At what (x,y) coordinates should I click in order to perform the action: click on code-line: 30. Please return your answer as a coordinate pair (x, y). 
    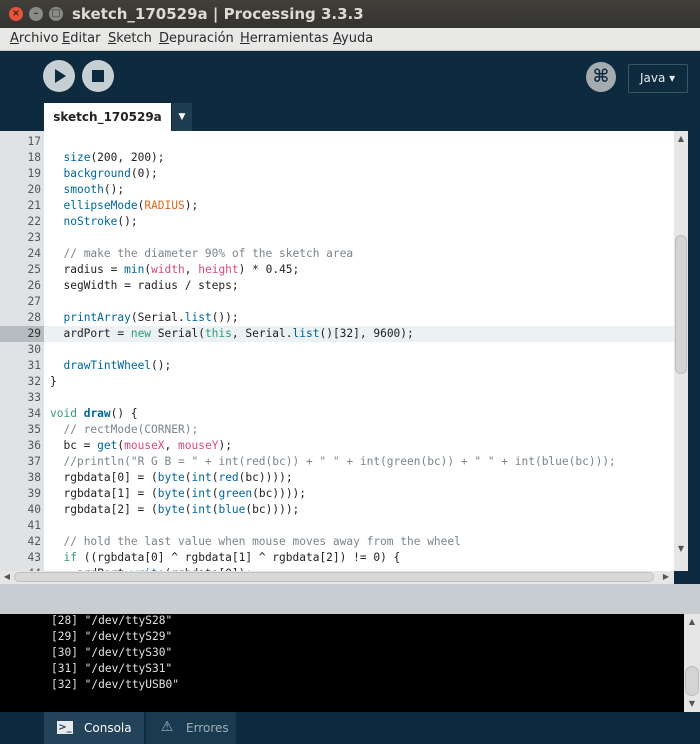
    Looking at the image, I should click on (337, 350).